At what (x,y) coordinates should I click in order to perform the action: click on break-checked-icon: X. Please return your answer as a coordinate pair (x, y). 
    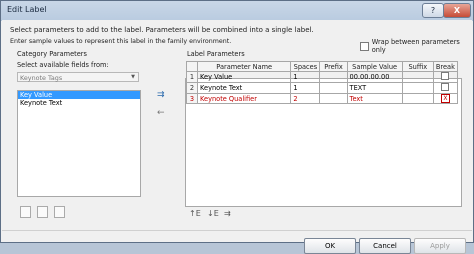
    Looking at the image, I should click on (445, 98).